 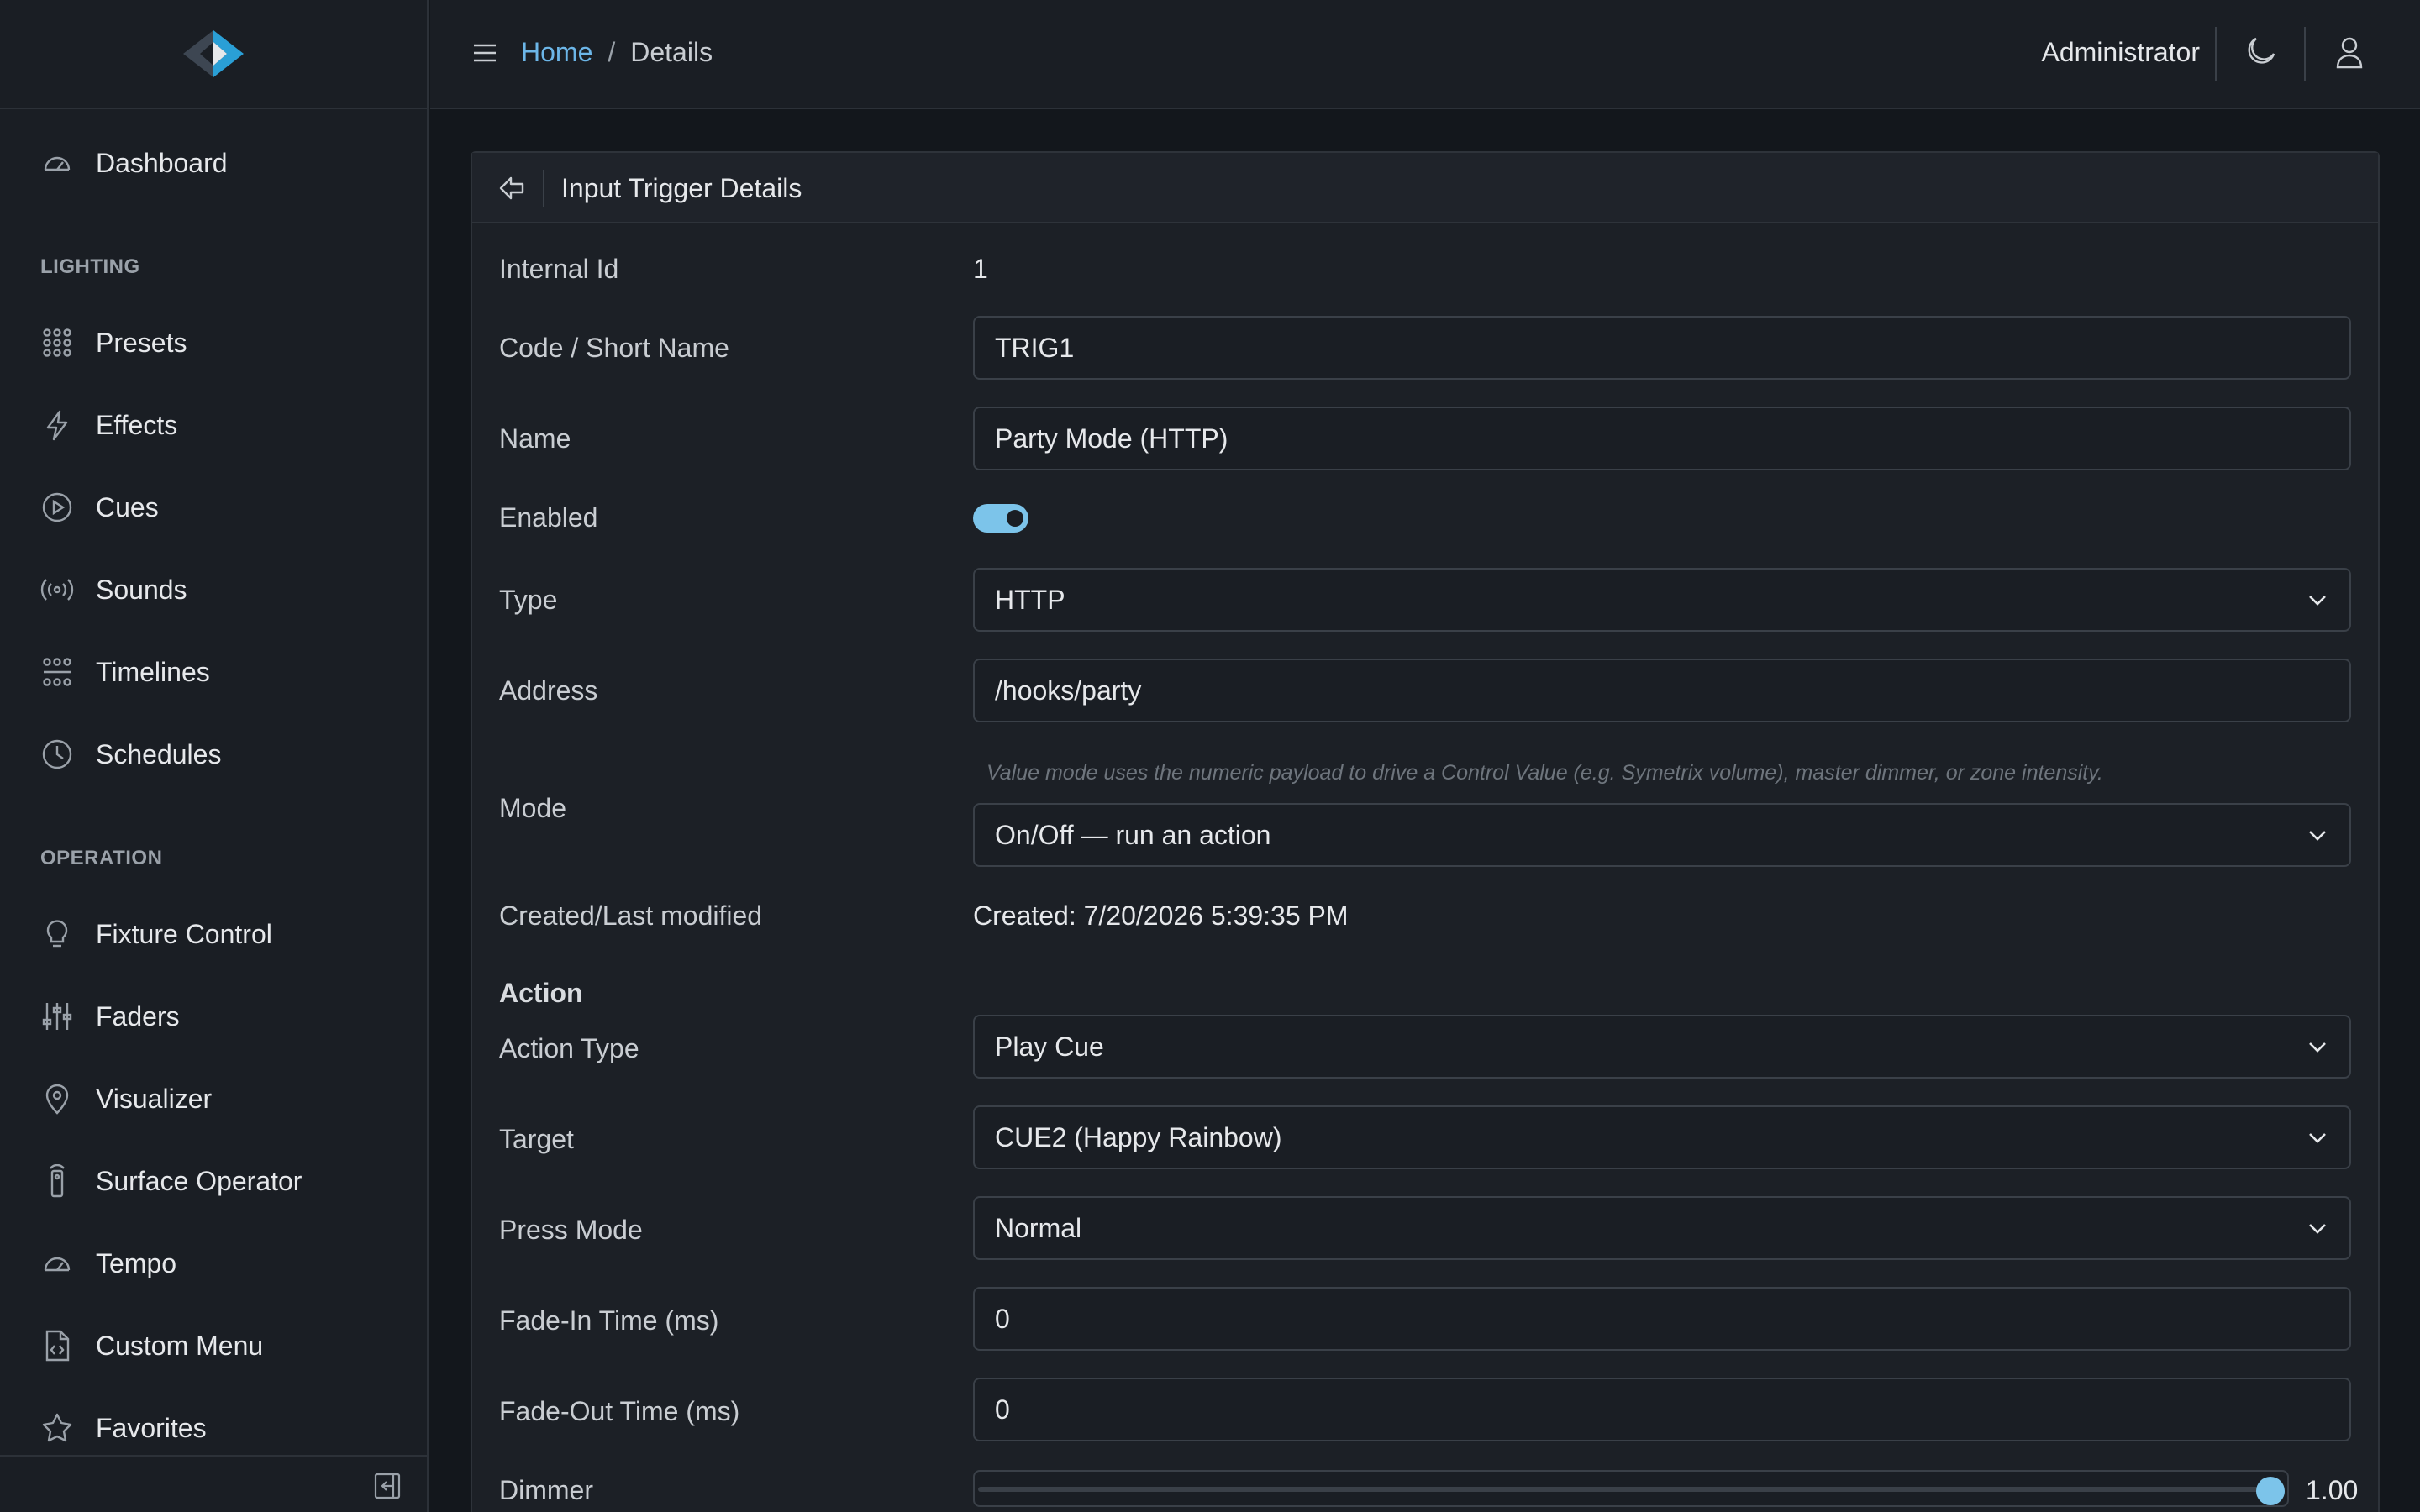 What do you see at coordinates (614, 348) in the screenshot?
I see `code-label: Code / Short Name` at bounding box center [614, 348].